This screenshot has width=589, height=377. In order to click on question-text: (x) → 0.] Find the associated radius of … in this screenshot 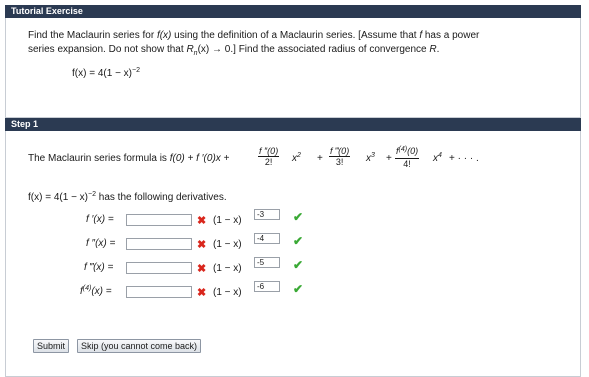, I will do `click(313, 49)`.